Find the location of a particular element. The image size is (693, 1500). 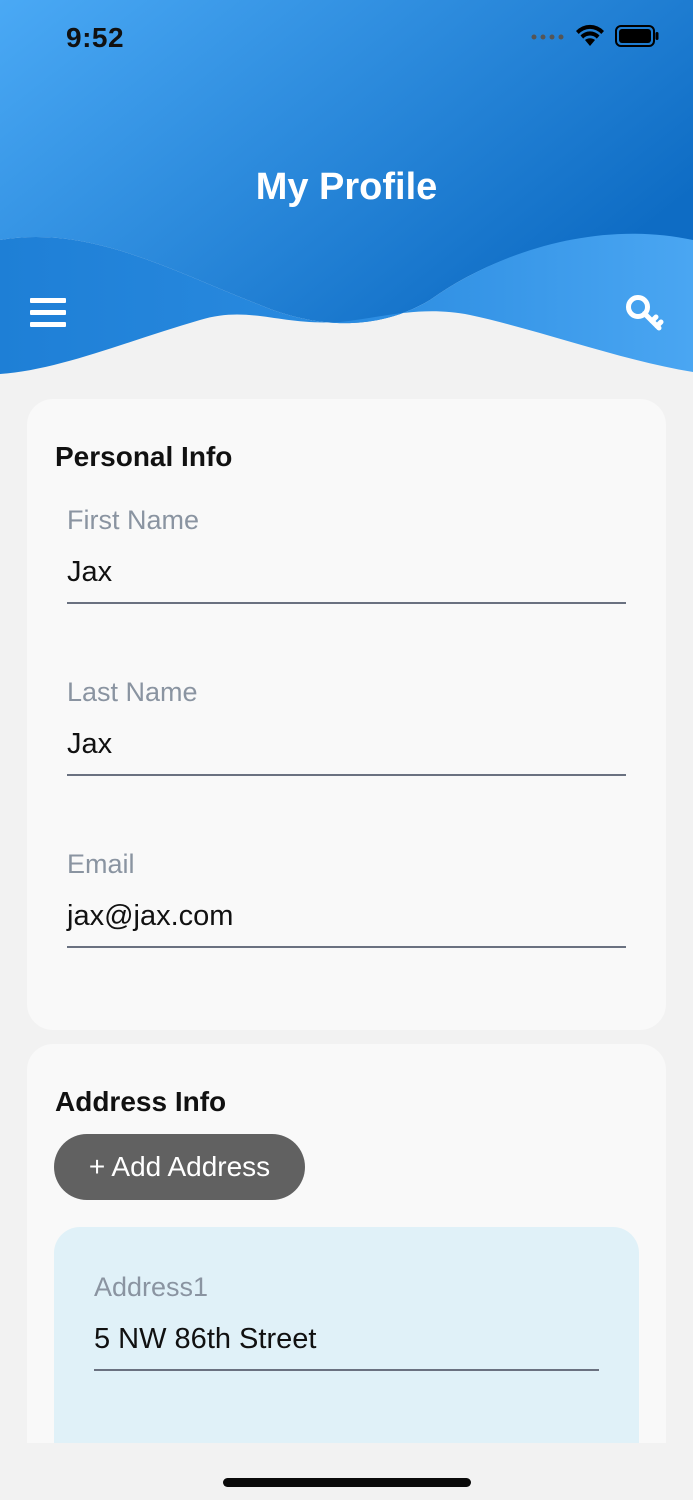

first-name-input: Jax is located at coordinates (346, 578).